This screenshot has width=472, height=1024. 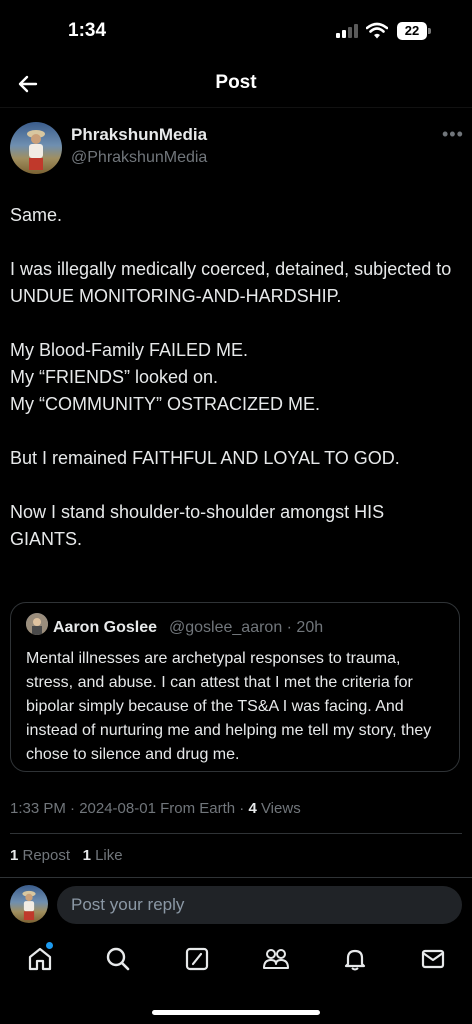 I want to click on home-indicator, so click(x=236, y=1012).